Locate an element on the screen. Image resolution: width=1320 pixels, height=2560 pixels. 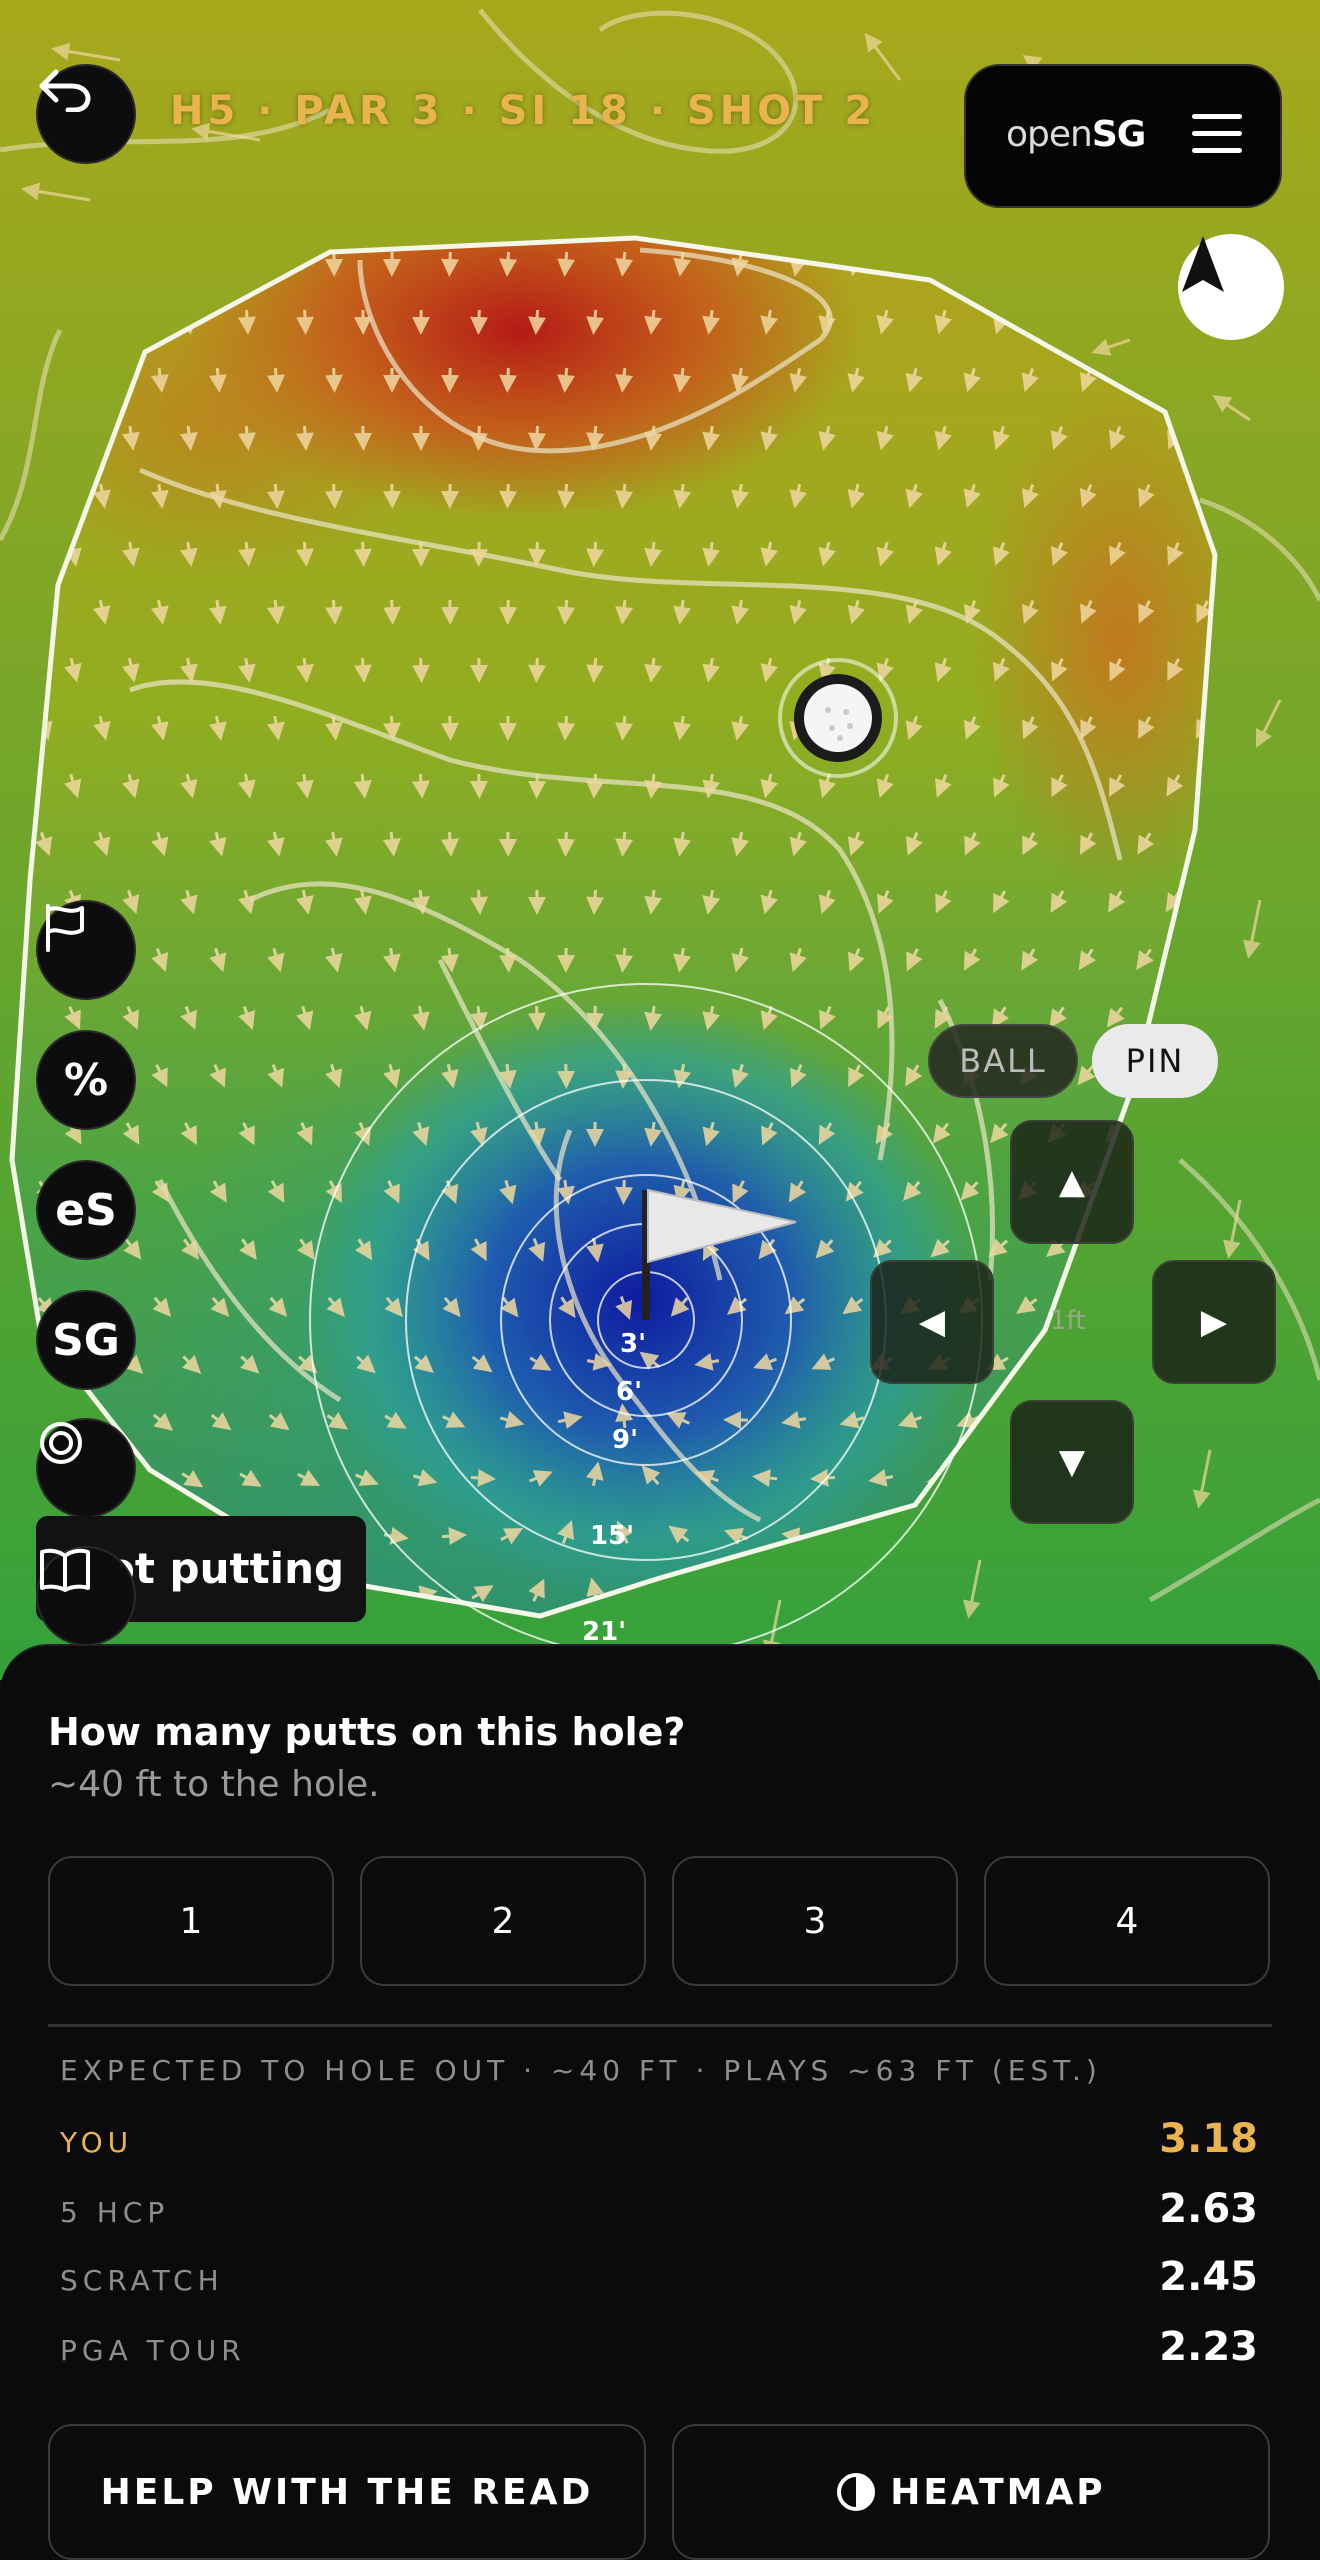
stat-value: 2.23 is located at coordinates (1208, 2347).